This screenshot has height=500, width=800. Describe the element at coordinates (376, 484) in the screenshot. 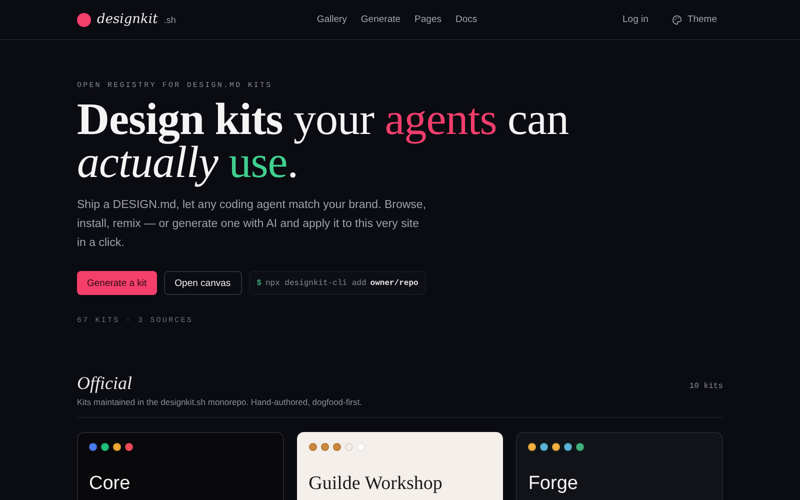

I see `kit-name: Guilde Workshop` at that location.